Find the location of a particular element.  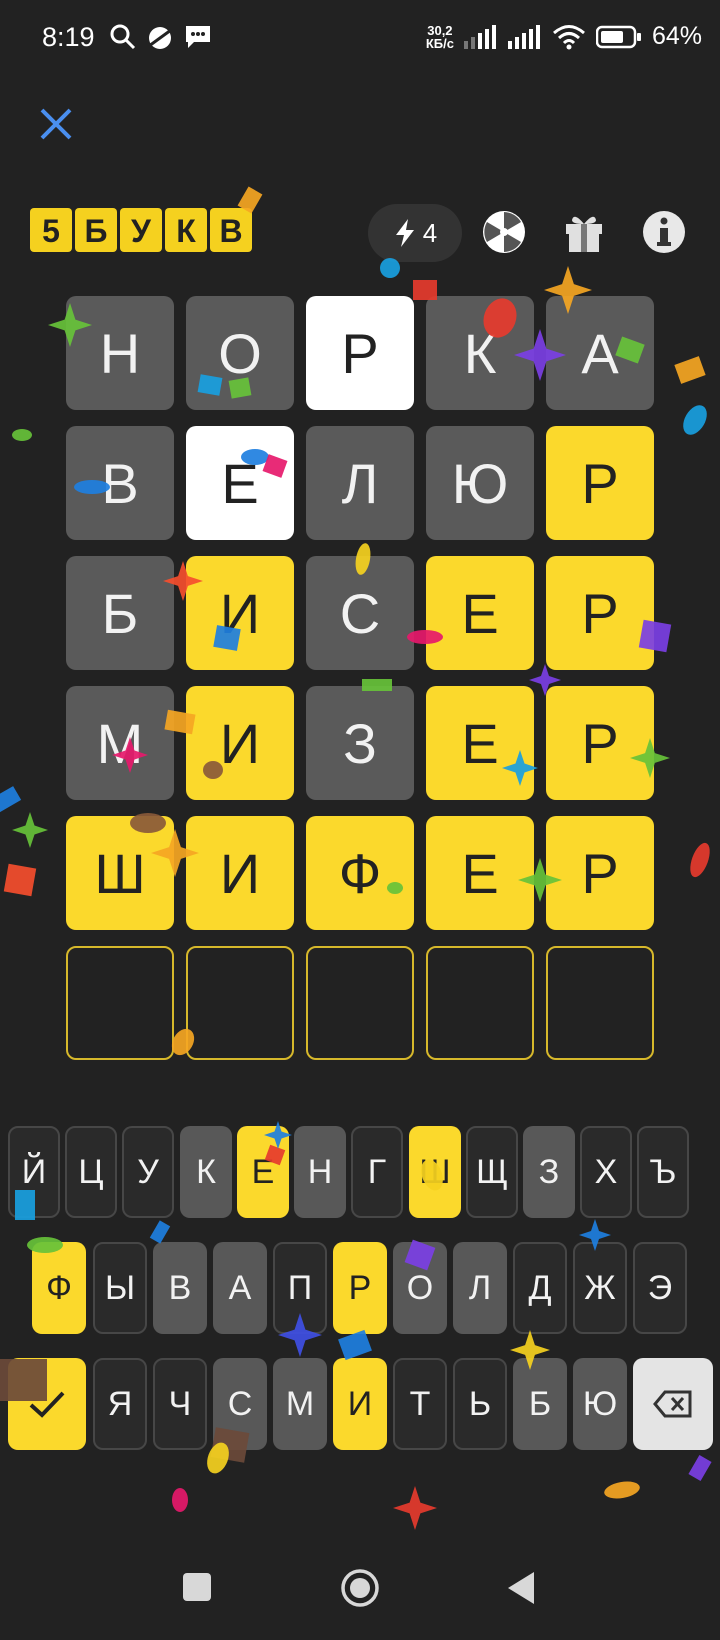

letter-key: Щ is located at coordinates (492, 1172).